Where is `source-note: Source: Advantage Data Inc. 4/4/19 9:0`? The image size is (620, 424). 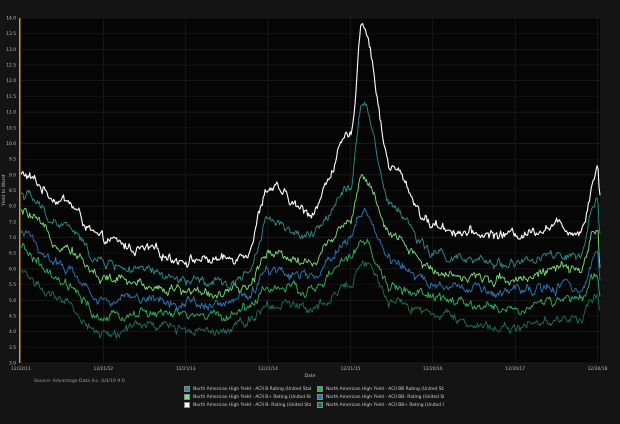
source-note: Source: Advantage Data Inc. 4/4/19 9:0 is located at coordinates (79, 381).